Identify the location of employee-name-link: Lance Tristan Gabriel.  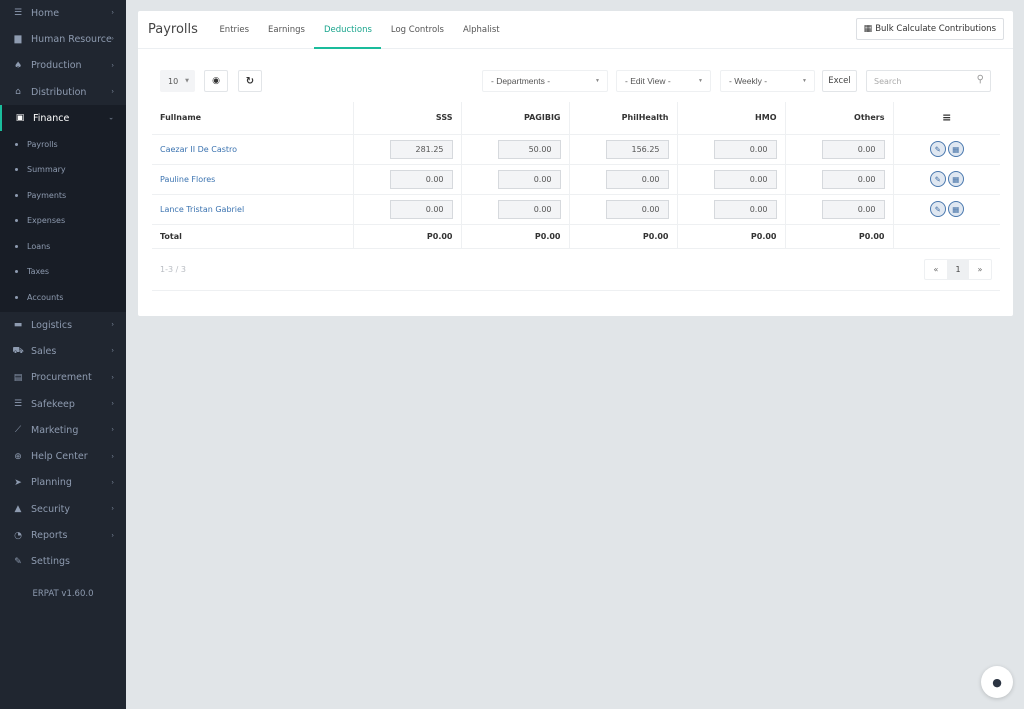
(202, 209).